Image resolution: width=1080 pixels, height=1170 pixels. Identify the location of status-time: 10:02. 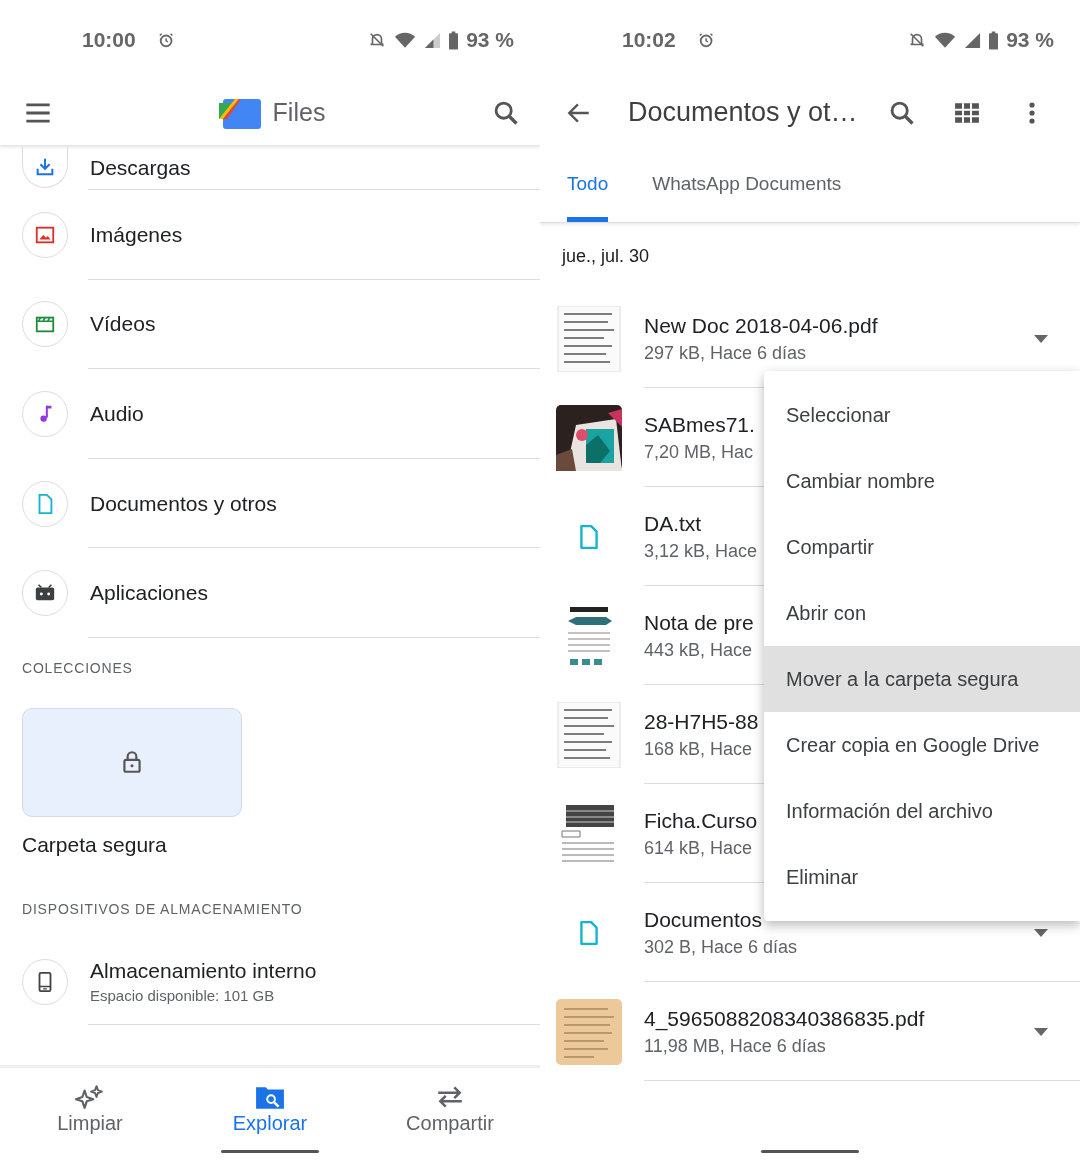
(649, 40).